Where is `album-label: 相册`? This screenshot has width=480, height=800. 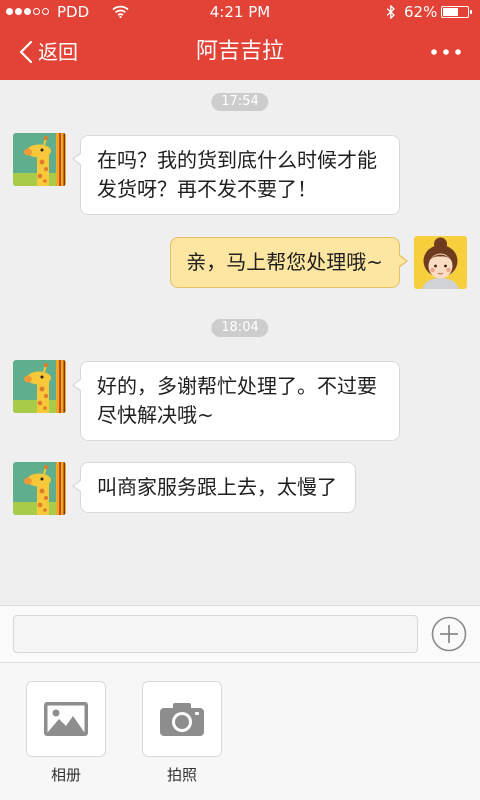
album-label: 相册 is located at coordinates (65, 775).